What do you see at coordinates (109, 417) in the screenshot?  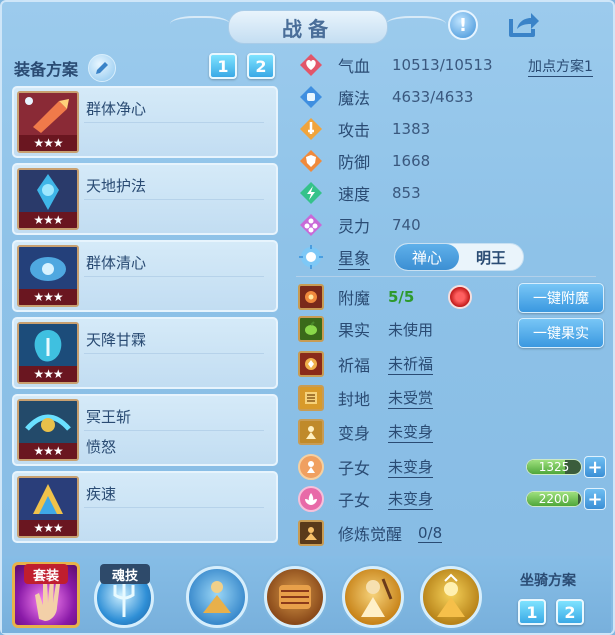 I see `equipment-name: 冥王斩` at bounding box center [109, 417].